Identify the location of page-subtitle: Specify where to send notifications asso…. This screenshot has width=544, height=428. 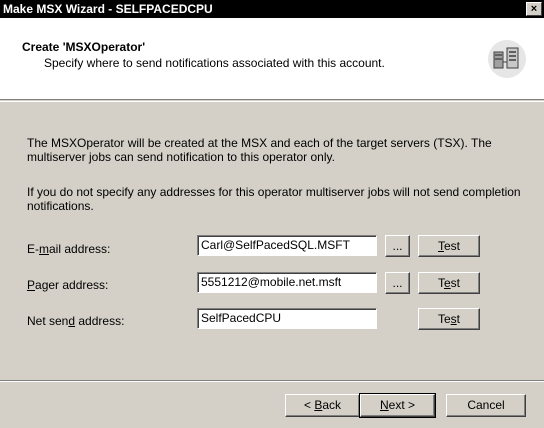
(214, 63).